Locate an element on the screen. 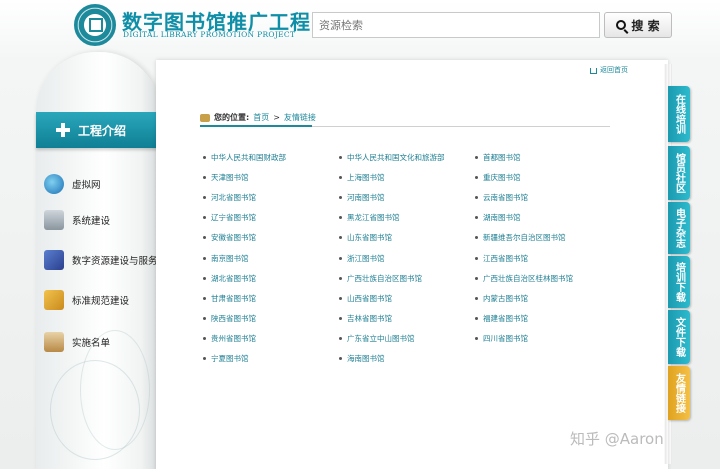  friend-link: 湖北省图书馆 is located at coordinates (271, 278).